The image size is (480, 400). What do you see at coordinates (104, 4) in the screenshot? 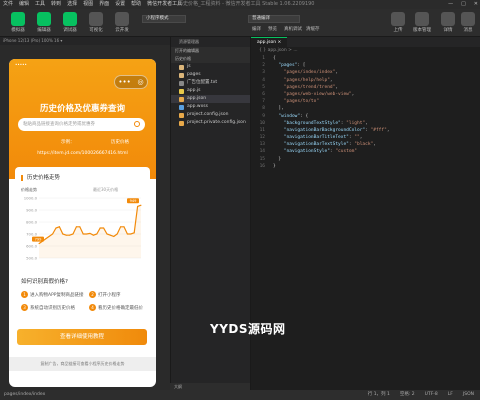
I see `menu-ui: 界面` at bounding box center [104, 4].